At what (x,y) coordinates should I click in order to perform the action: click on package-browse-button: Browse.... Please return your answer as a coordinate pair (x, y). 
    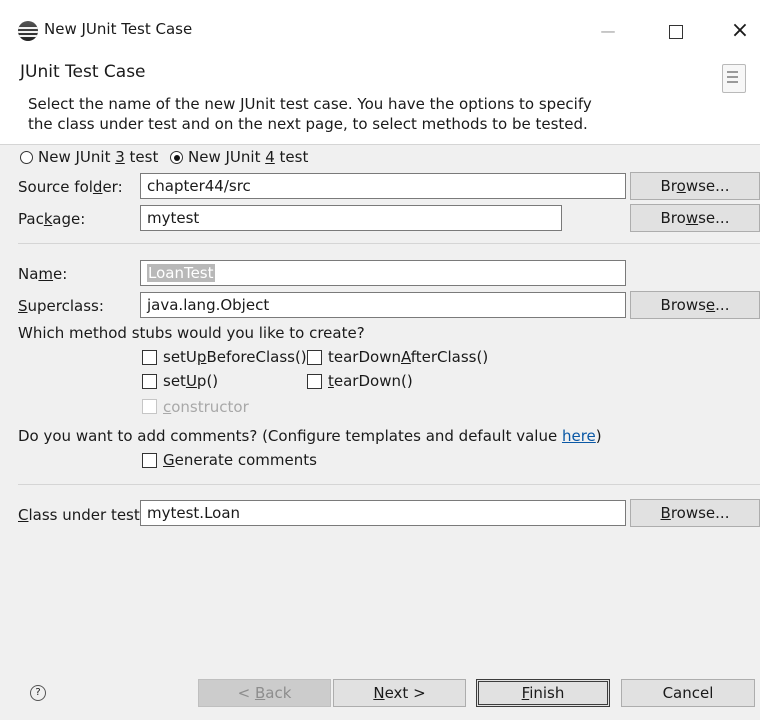
    Looking at the image, I should click on (695, 218).